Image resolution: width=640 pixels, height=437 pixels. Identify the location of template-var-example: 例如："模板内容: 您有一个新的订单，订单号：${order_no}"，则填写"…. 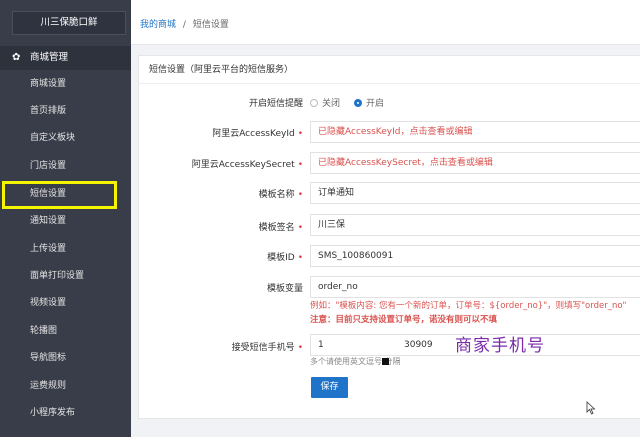
(468, 306).